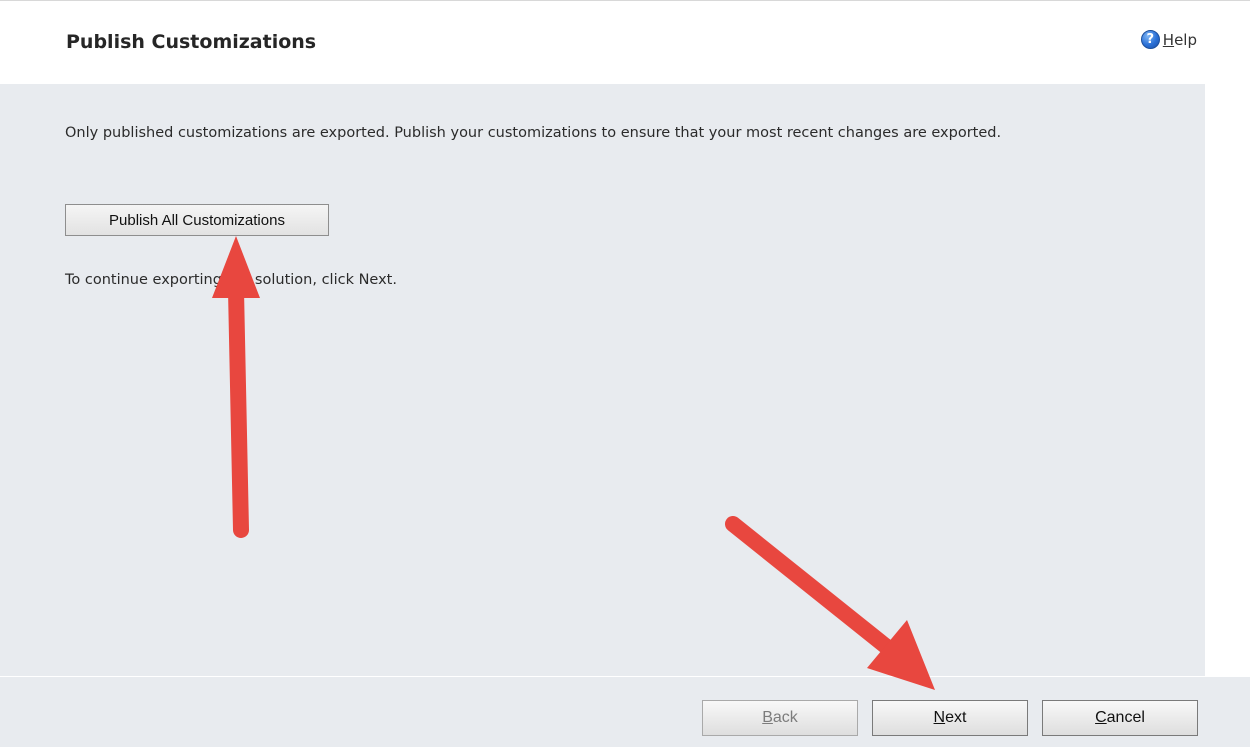 The image size is (1250, 747). Describe the element at coordinates (1150, 39) in the screenshot. I see `question-circle-icon: ?` at that location.